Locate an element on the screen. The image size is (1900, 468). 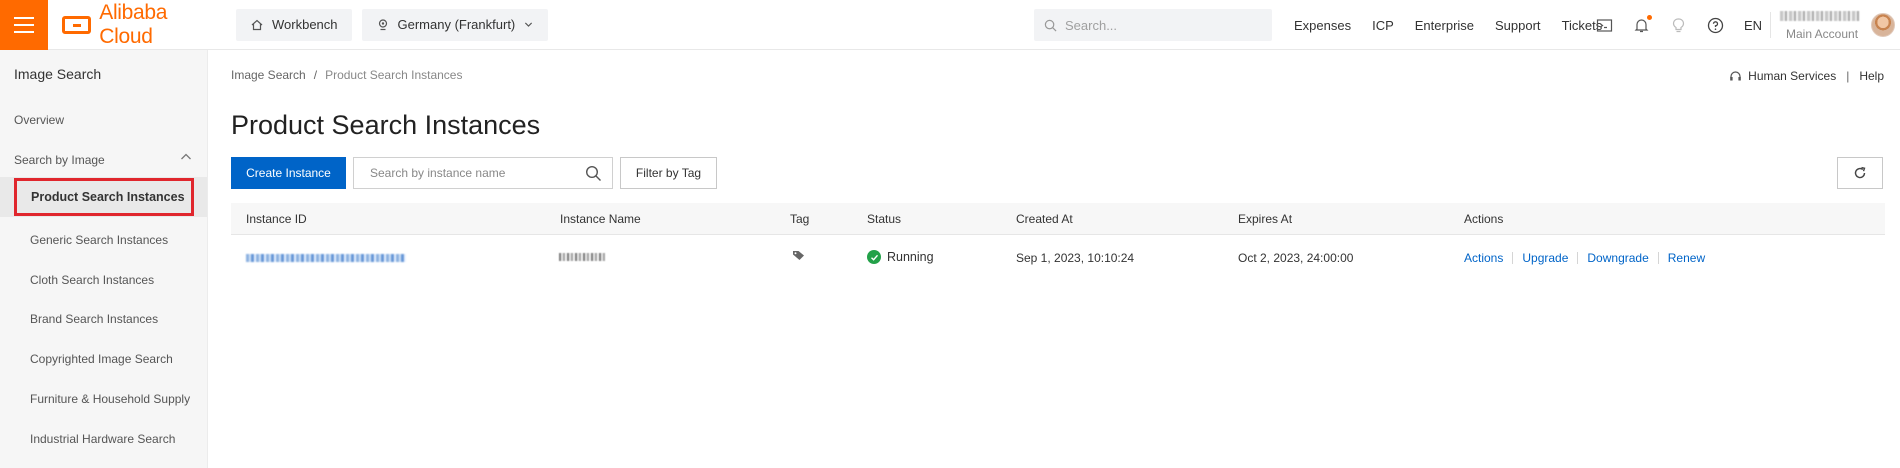
region-selector: Germany (Frankfurt) is located at coordinates (455, 24).